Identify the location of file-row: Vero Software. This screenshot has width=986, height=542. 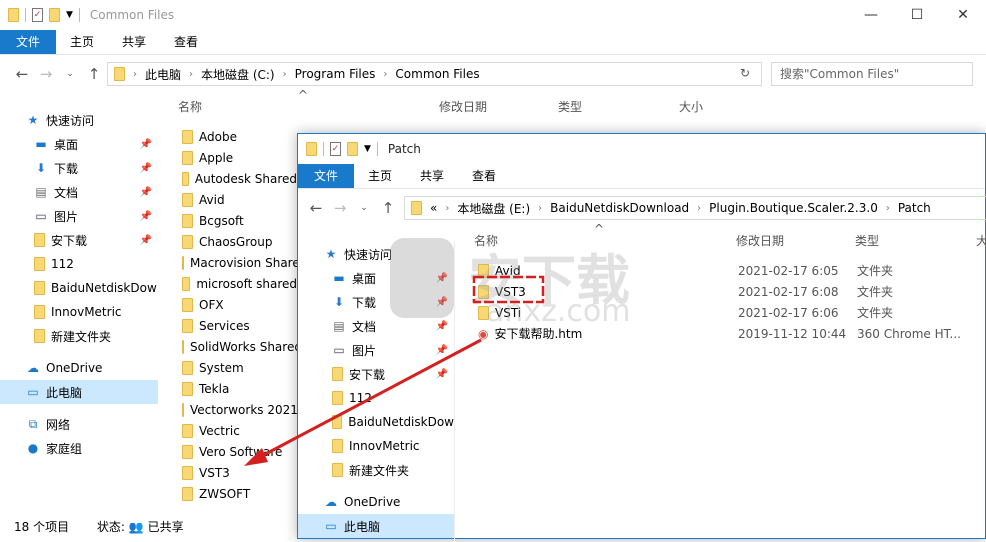
(239, 451).